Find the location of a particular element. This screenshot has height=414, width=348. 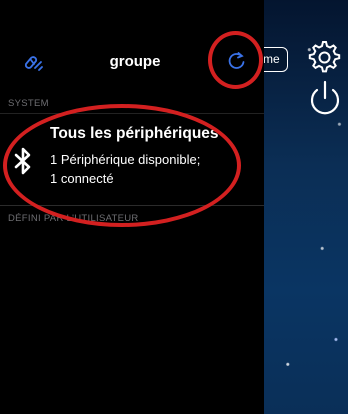

section-header-system: SYSTEM is located at coordinates (28, 103).